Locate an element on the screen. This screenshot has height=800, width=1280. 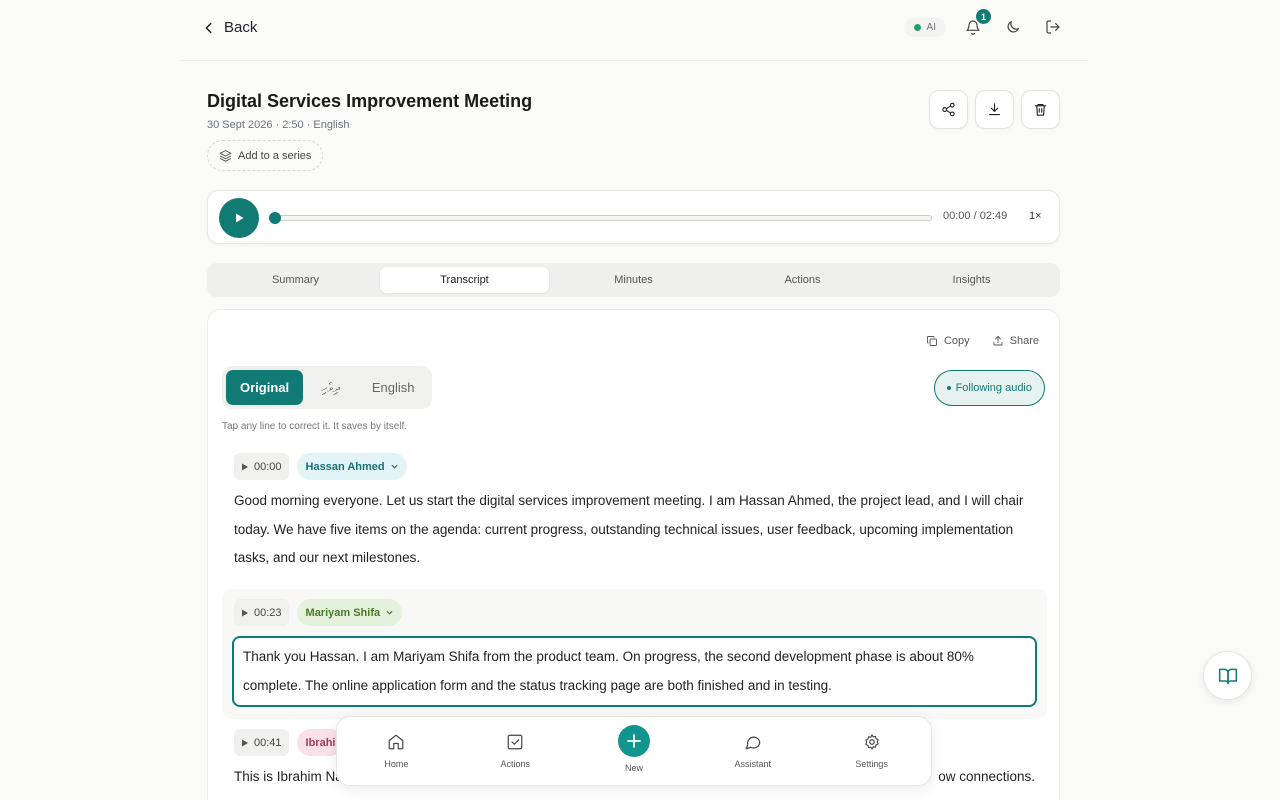
moon-icon is located at coordinates (1013, 27).